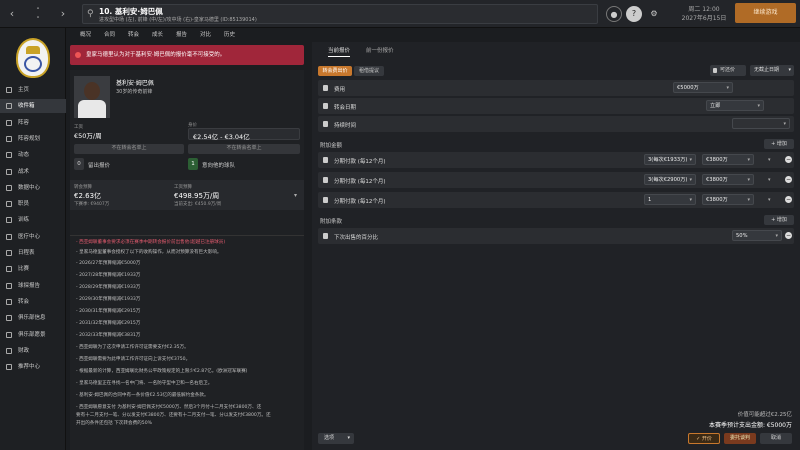  I want to click on menu-overview: 概况, so click(85, 34).